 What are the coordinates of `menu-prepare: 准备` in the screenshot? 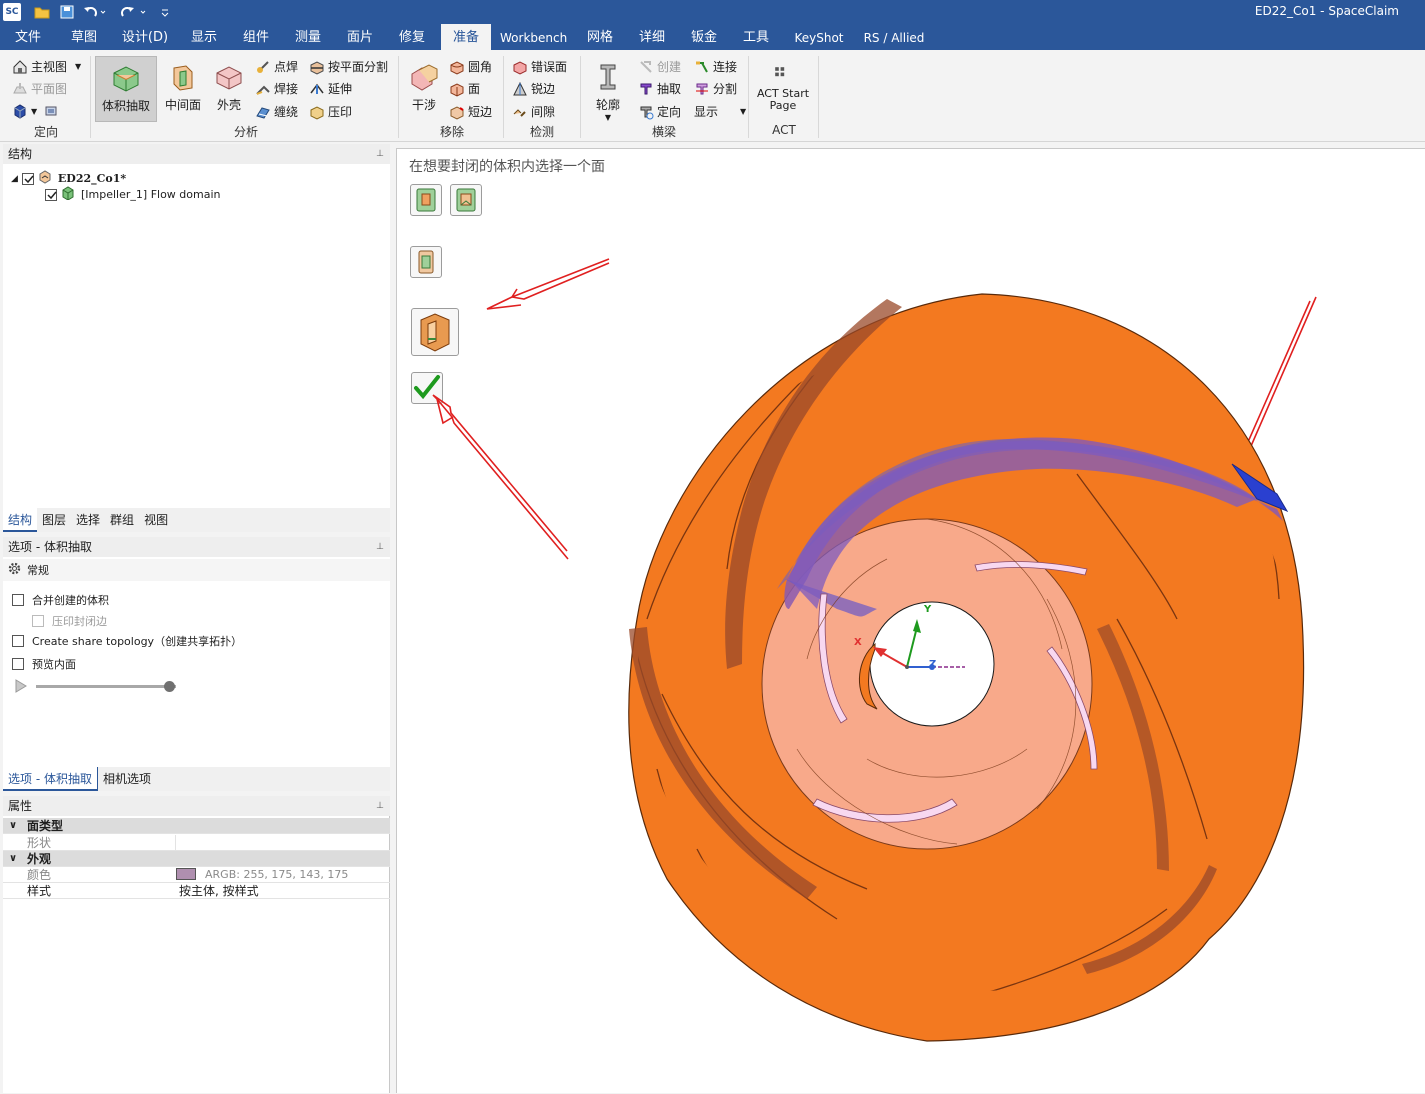 It's located at (466, 37).